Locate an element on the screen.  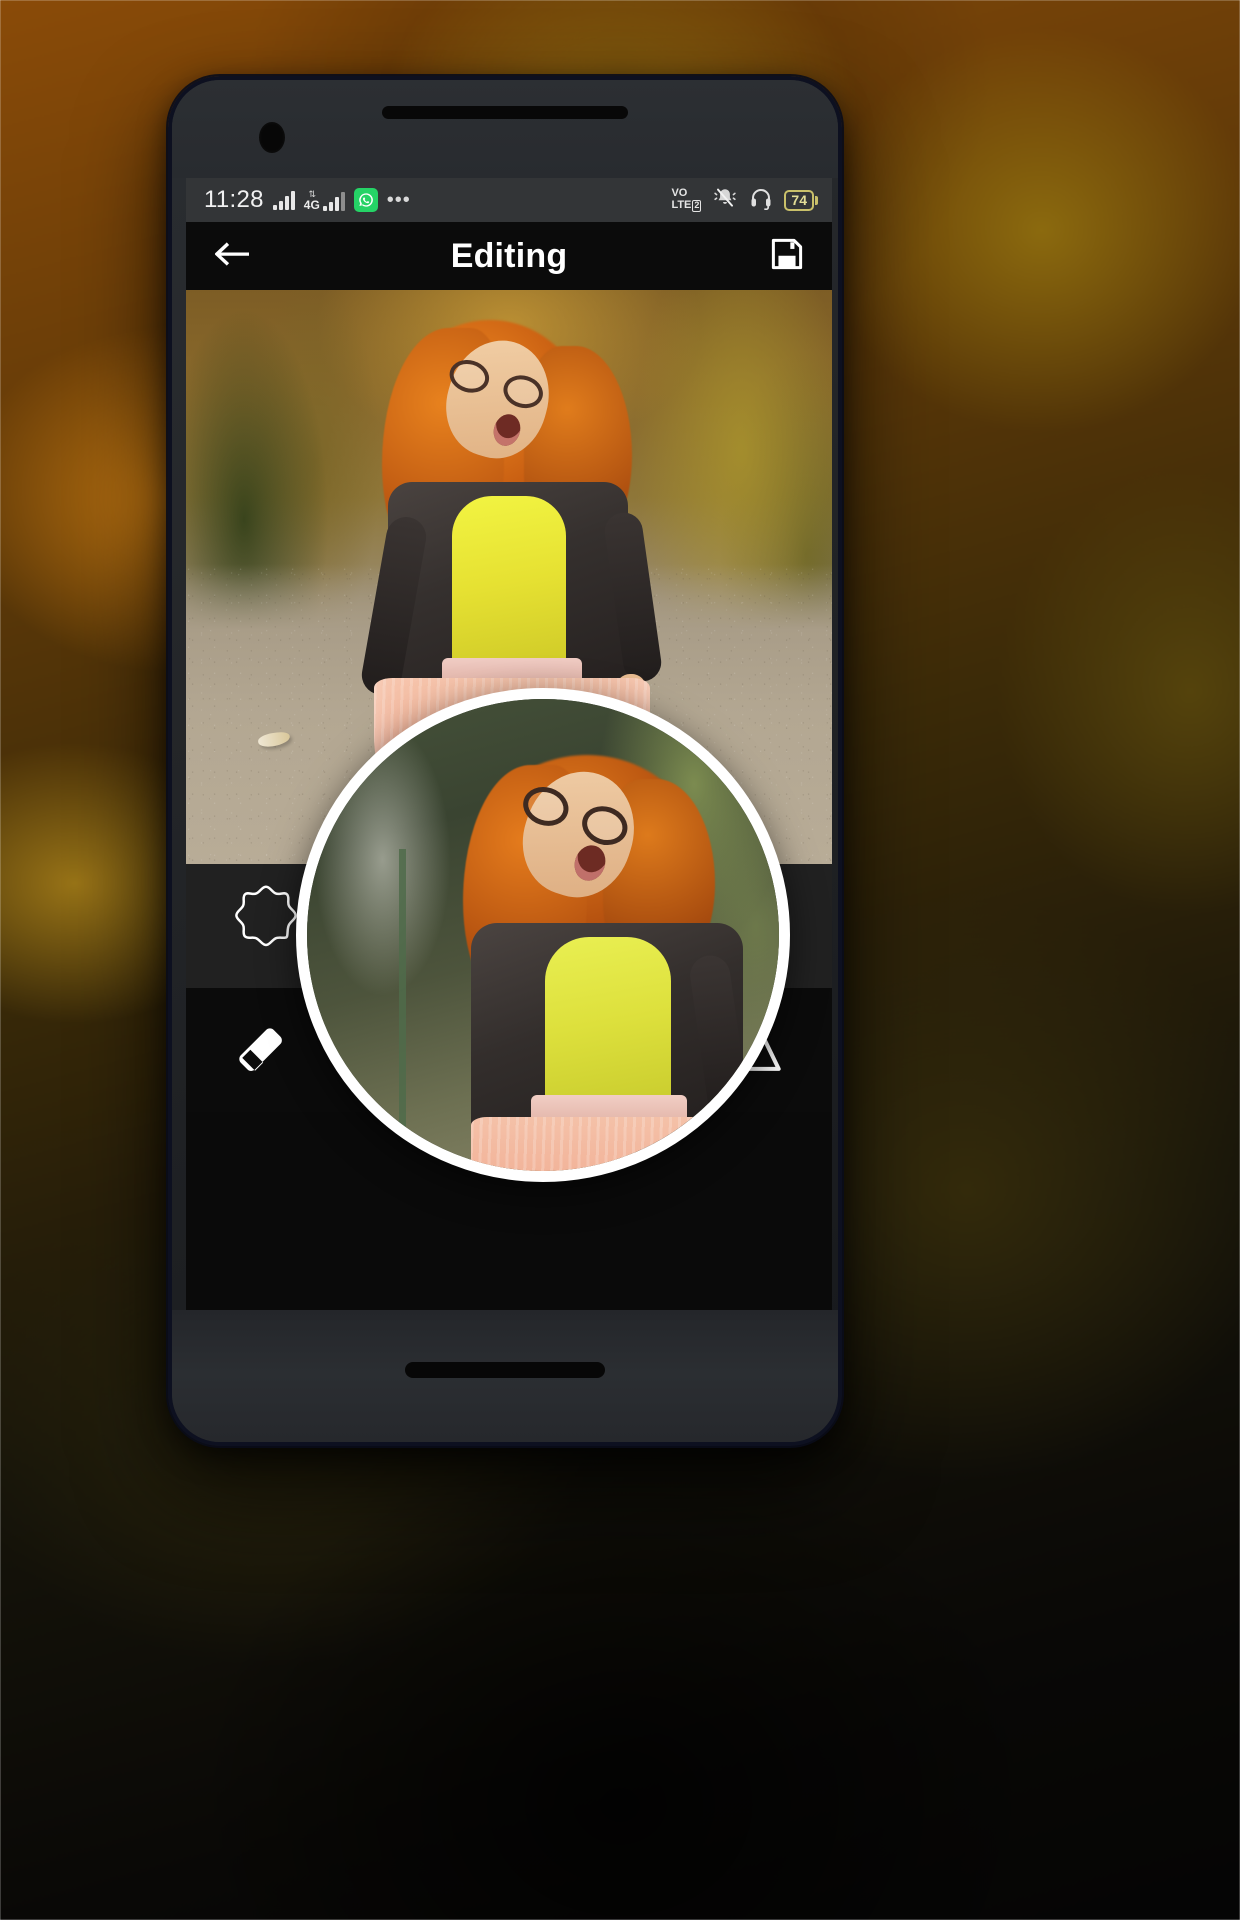
battery-indicator: 74 is located at coordinates (801, 200).